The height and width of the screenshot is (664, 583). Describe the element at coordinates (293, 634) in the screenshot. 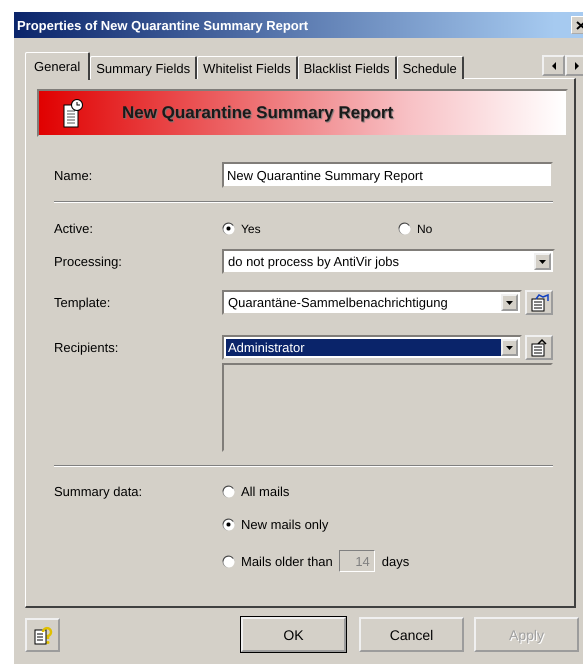

I see `dialog-button: OK` at that location.